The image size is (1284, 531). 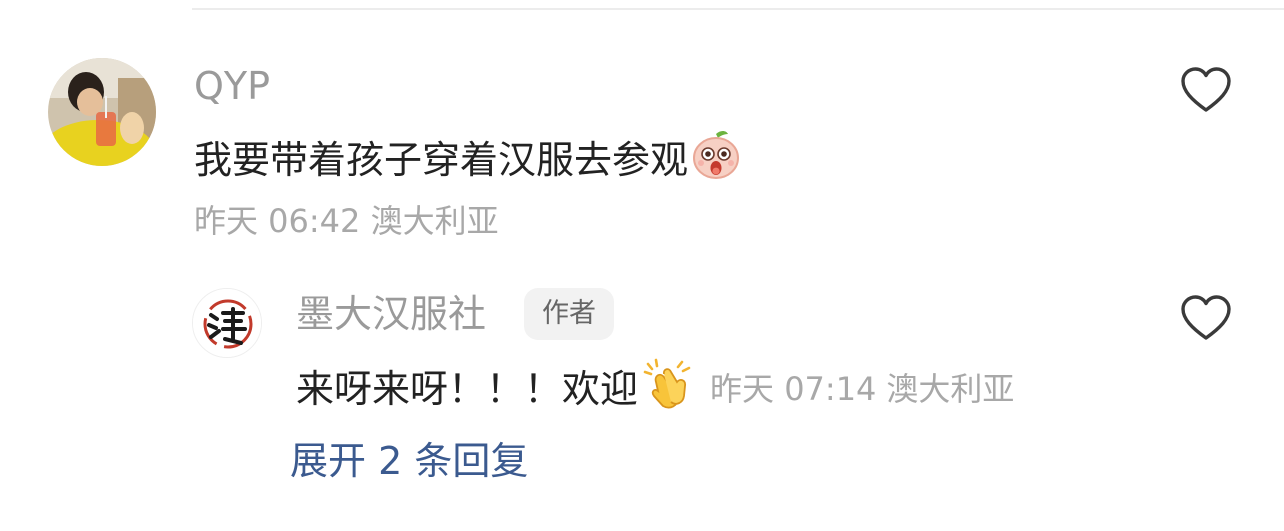 What do you see at coordinates (441, 159) in the screenshot?
I see `comment-text-label: 我要带着孩子穿着汉服去参观` at bounding box center [441, 159].